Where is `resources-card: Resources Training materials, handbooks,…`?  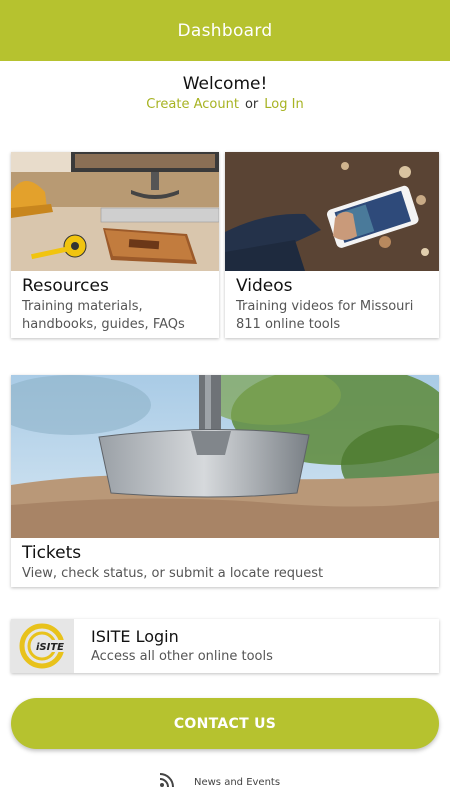 resources-card: Resources Training materials, handbooks,… is located at coordinates (115, 245).